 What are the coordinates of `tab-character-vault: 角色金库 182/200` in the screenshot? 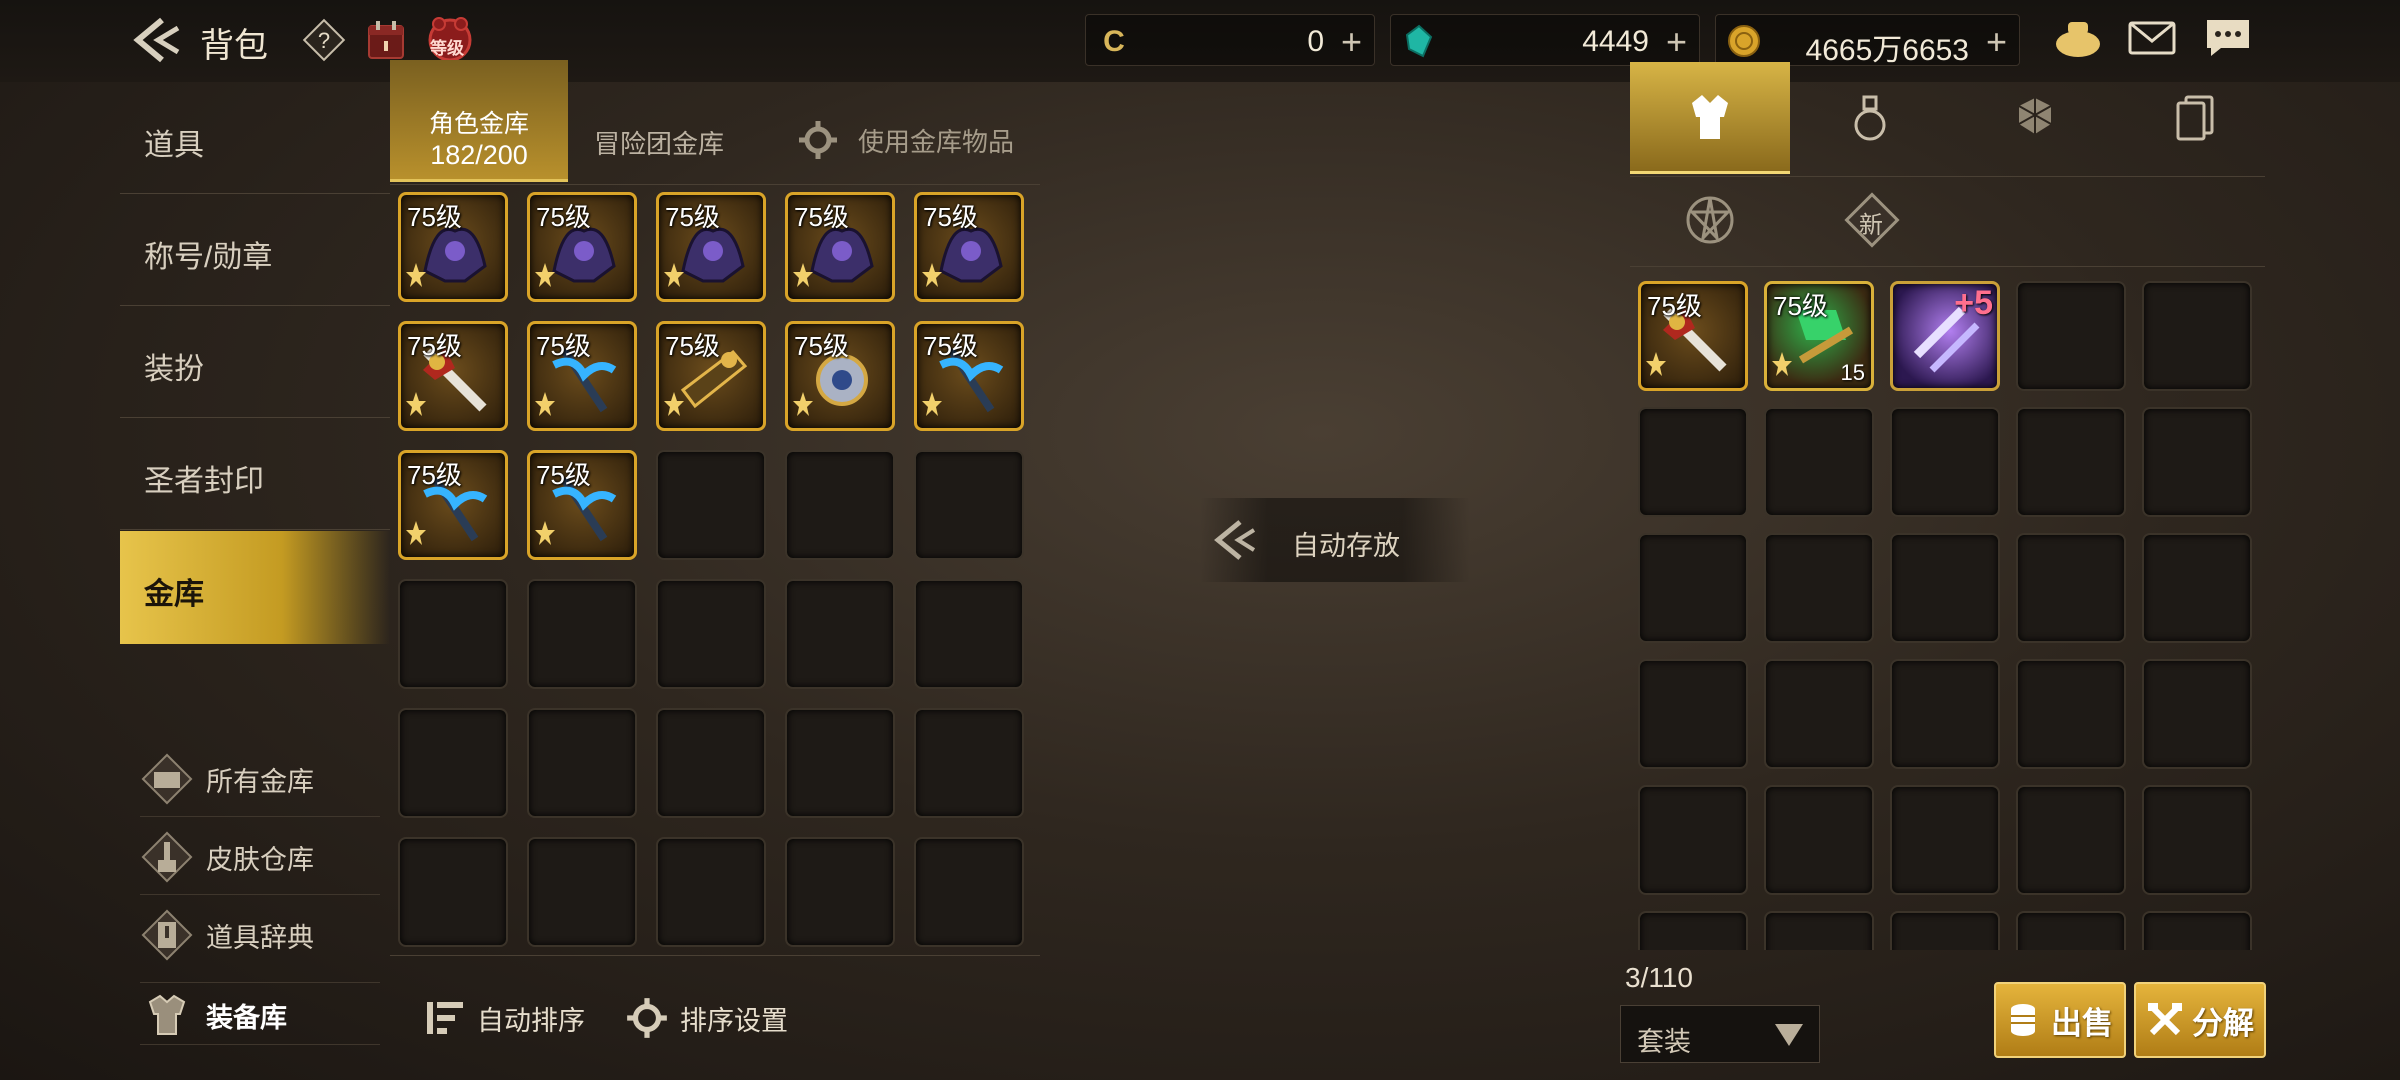 It's located at (479, 121).